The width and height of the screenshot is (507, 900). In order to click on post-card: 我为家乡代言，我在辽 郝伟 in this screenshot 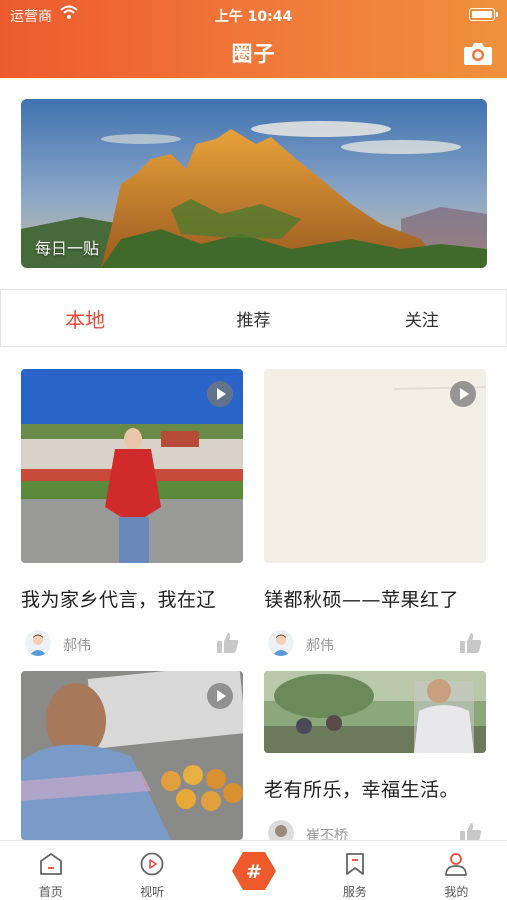, I will do `click(132, 514)`.